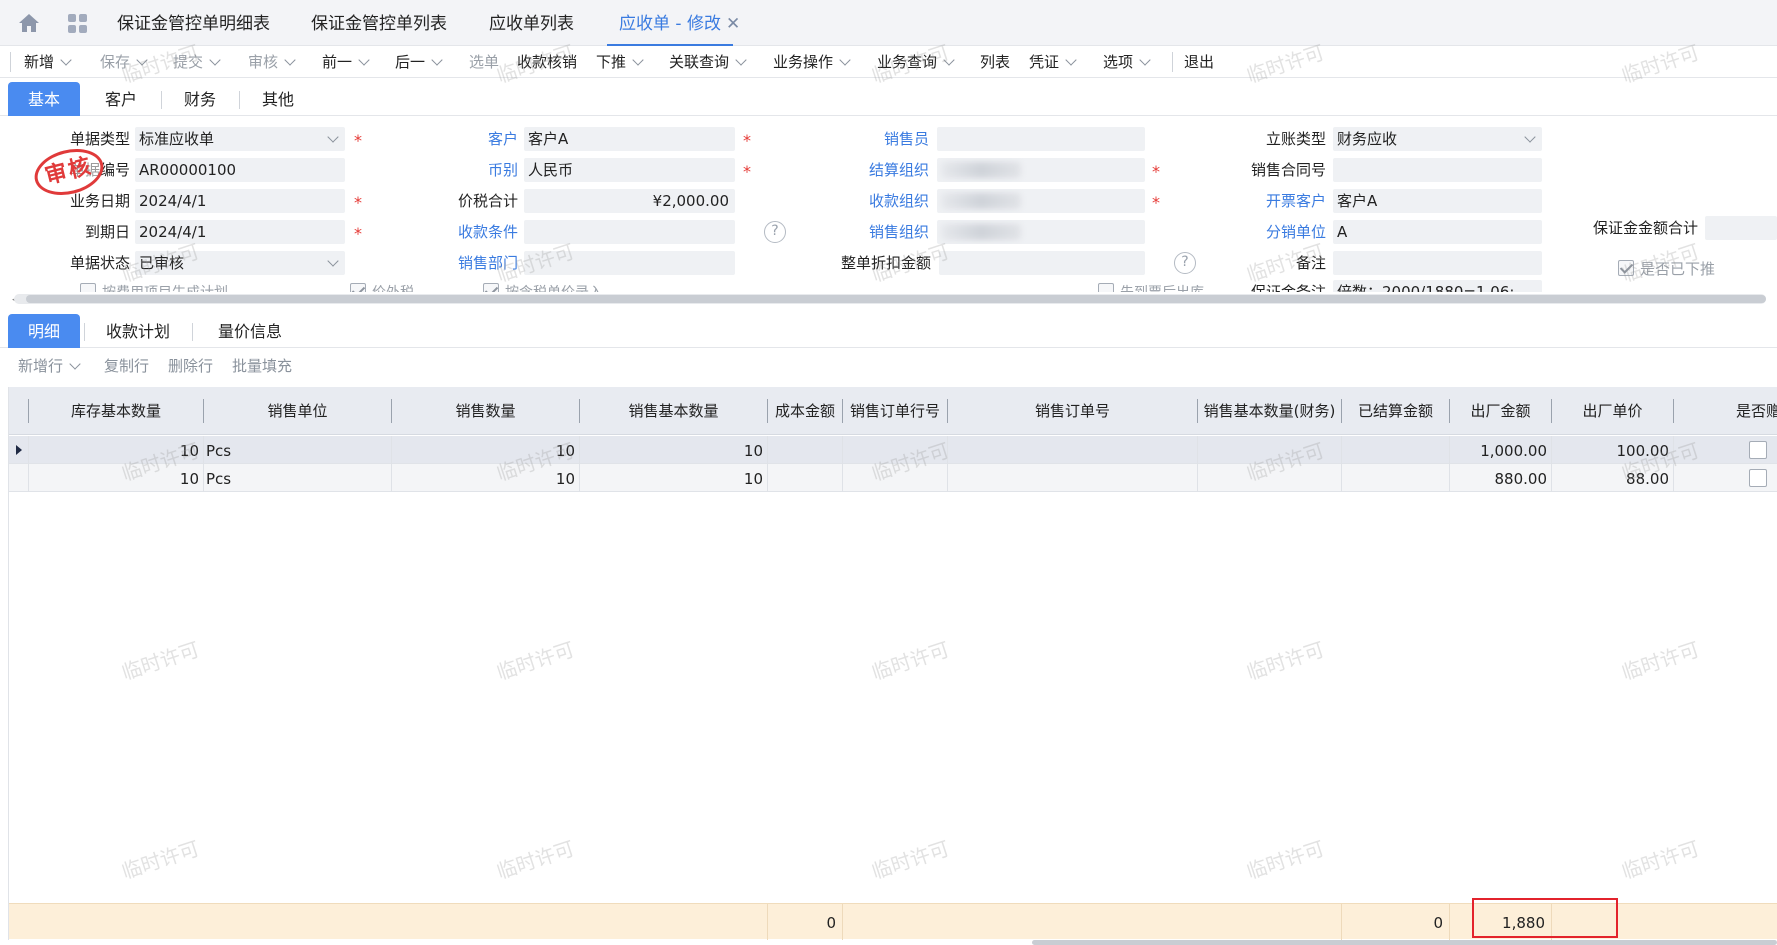  Describe the element at coordinates (1269, 411) in the screenshot. I see `col-base-qty-finance: 销售基本数量(财务)` at that location.